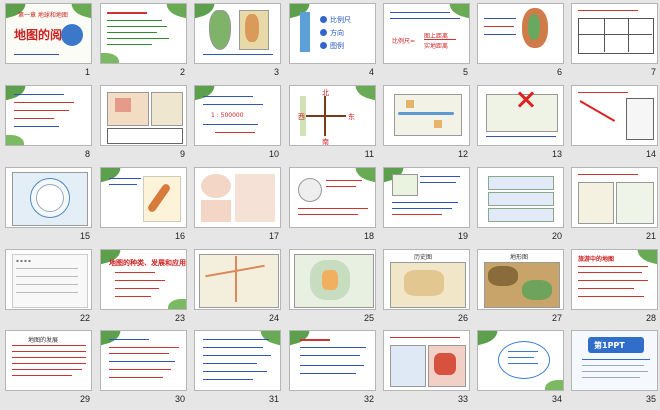 The image size is (660, 410). Describe the element at coordinates (371, 72) in the screenshot. I see `slide-number: 4` at that location.